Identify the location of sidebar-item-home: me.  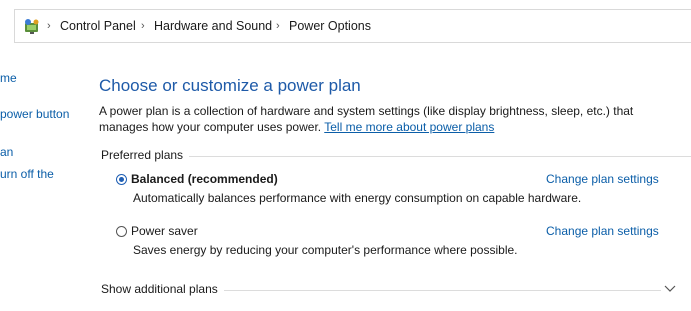
(8, 78).